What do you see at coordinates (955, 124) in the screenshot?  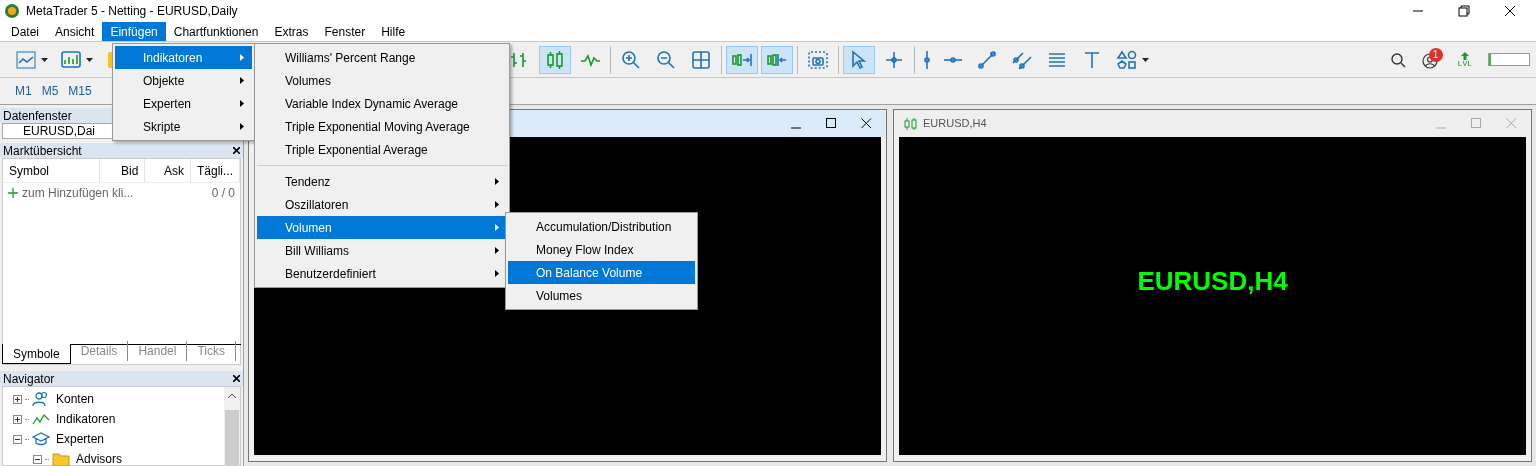 I see `chart-title: EURUSD,H4` at bounding box center [955, 124].